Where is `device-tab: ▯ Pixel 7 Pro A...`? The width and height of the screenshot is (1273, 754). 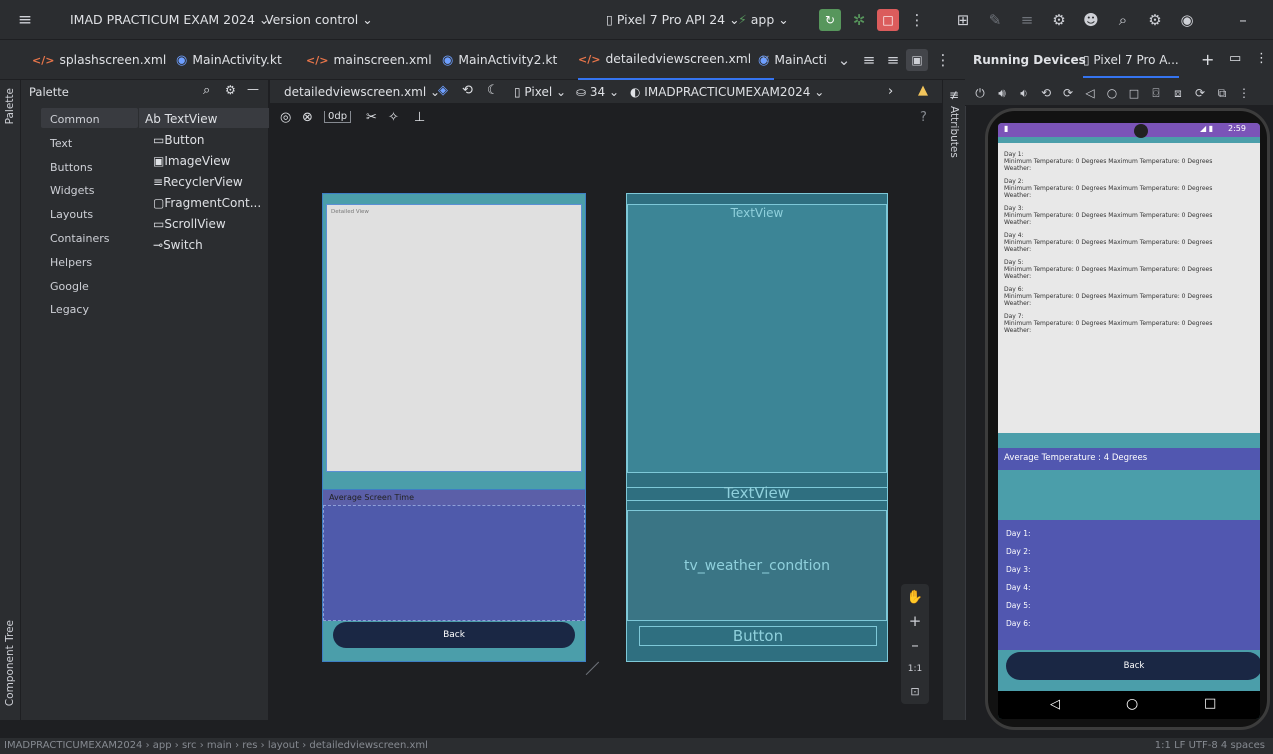 device-tab: ▯ Pixel 7 Pro A... is located at coordinates (1131, 65).